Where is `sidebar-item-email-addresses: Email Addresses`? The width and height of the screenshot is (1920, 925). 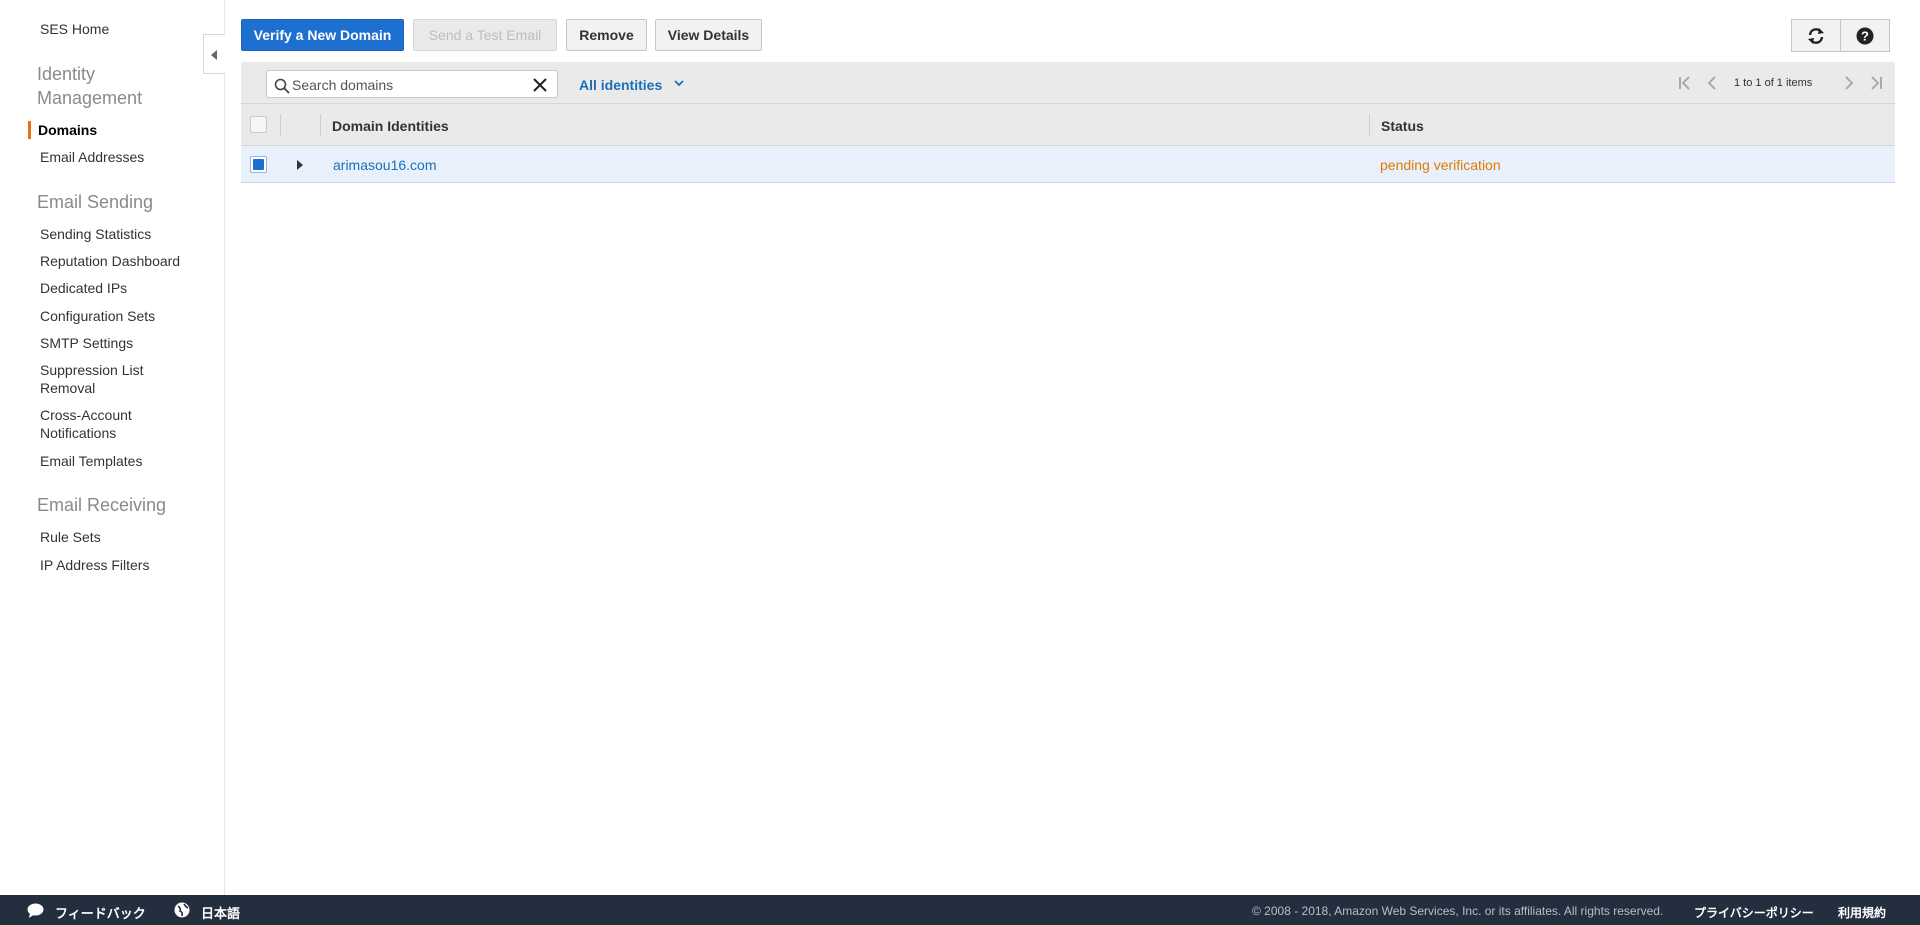 sidebar-item-email-addresses: Email Addresses is located at coordinates (92, 157).